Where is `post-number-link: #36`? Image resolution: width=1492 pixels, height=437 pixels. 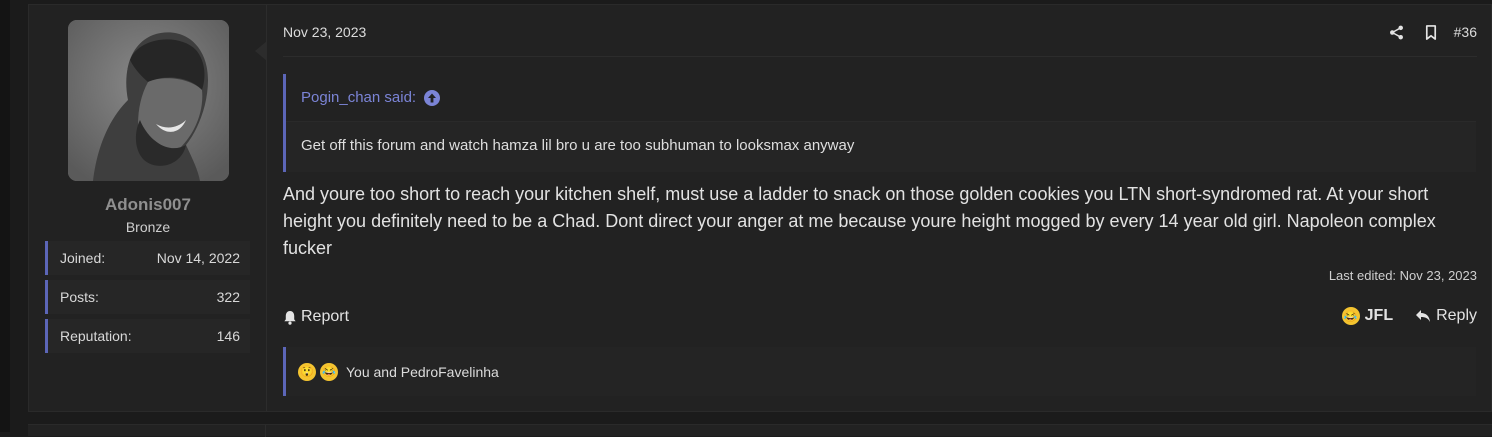
post-number-link: #36 is located at coordinates (1465, 32).